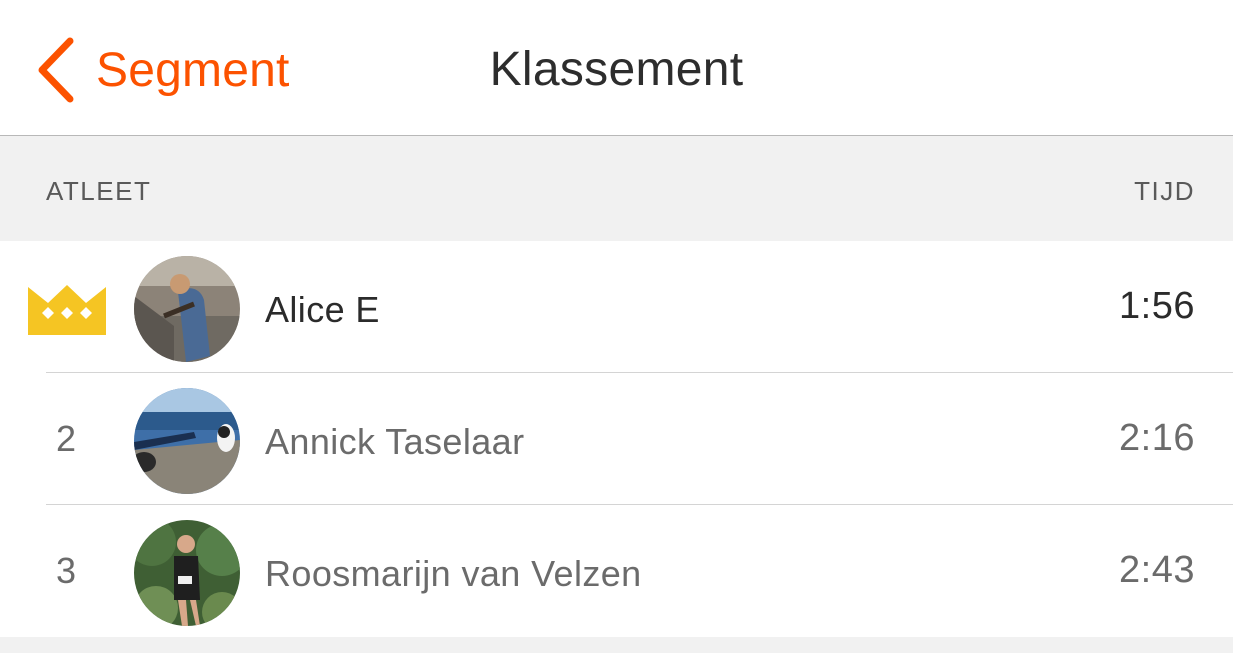  I want to click on athlete-time: 1:56, so click(1157, 306).